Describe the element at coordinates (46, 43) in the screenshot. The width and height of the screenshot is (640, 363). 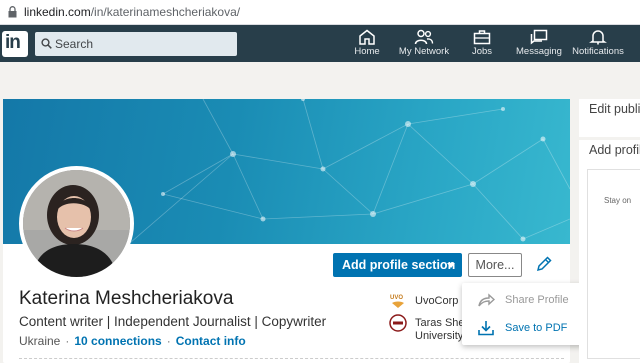
I see `search-icon` at that location.